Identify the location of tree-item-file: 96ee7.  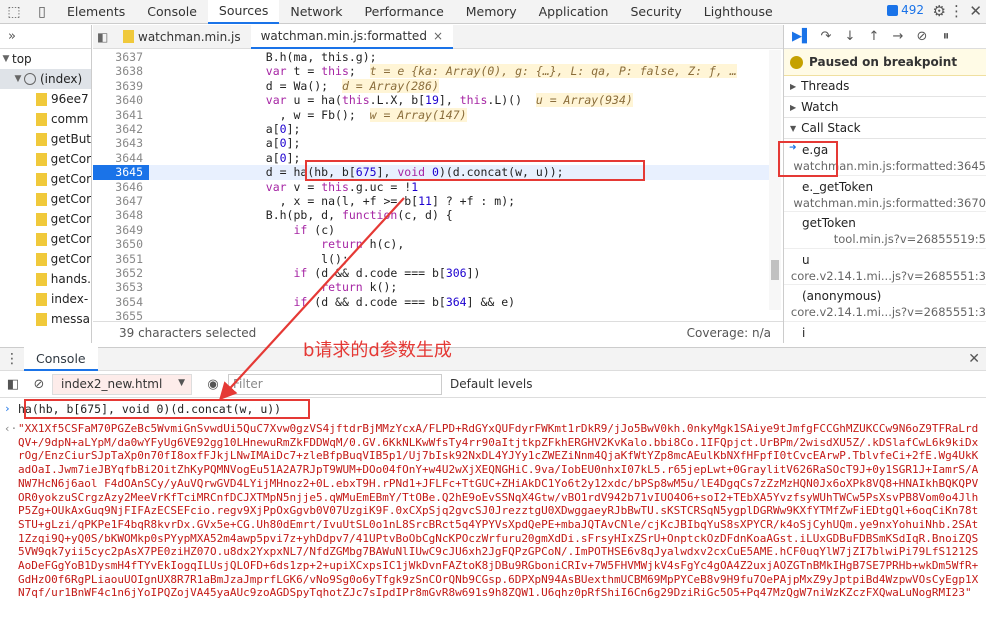
(45, 99).